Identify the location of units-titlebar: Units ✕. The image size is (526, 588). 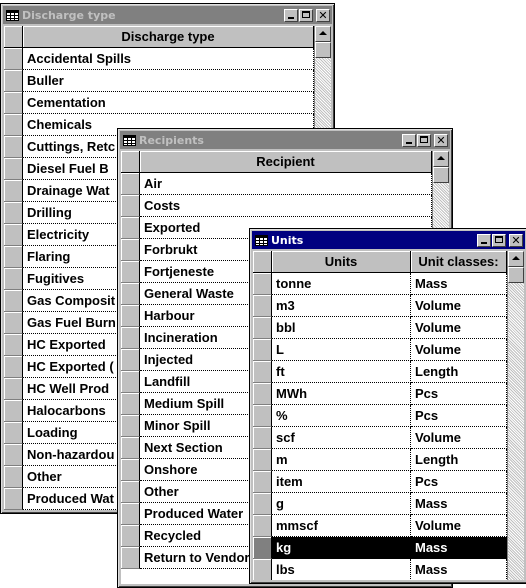
(388, 240).